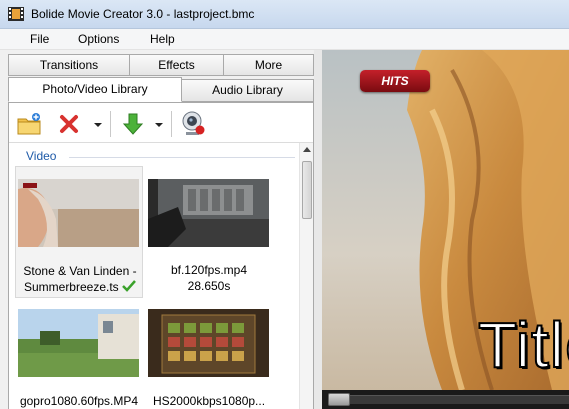 Image resolution: width=569 pixels, height=409 pixels. I want to click on import-down-arrow-icon, so click(133, 124).